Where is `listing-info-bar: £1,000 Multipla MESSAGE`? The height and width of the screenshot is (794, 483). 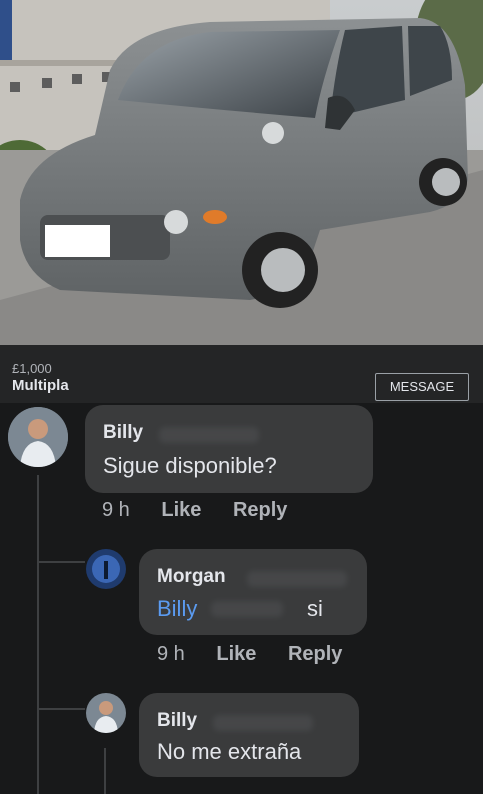 listing-info-bar: £1,000 Multipla MESSAGE is located at coordinates (241, 374).